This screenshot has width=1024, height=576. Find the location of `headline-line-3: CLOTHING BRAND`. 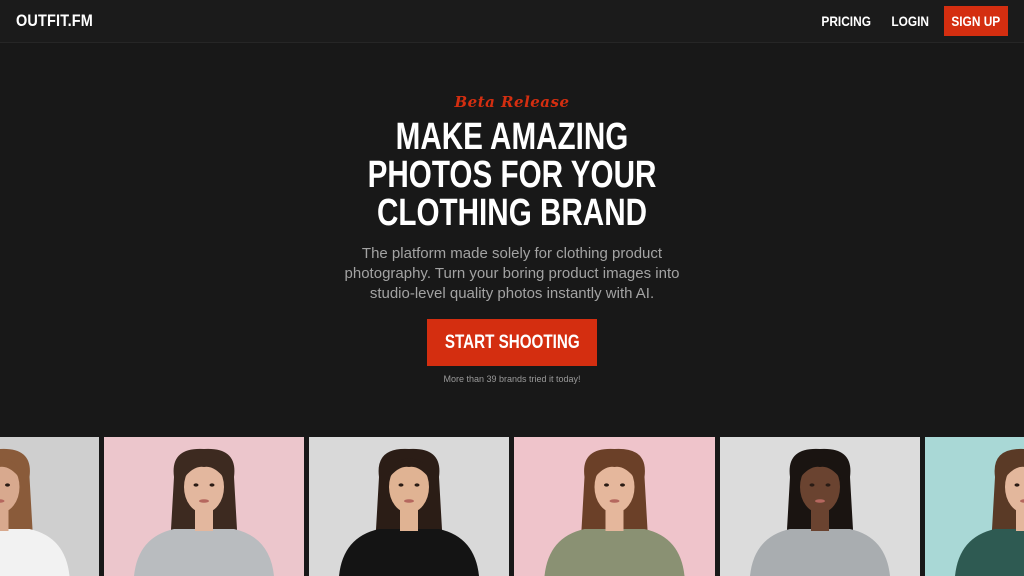

headline-line-3: CLOTHING BRAND is located at coordinates (512, 213).